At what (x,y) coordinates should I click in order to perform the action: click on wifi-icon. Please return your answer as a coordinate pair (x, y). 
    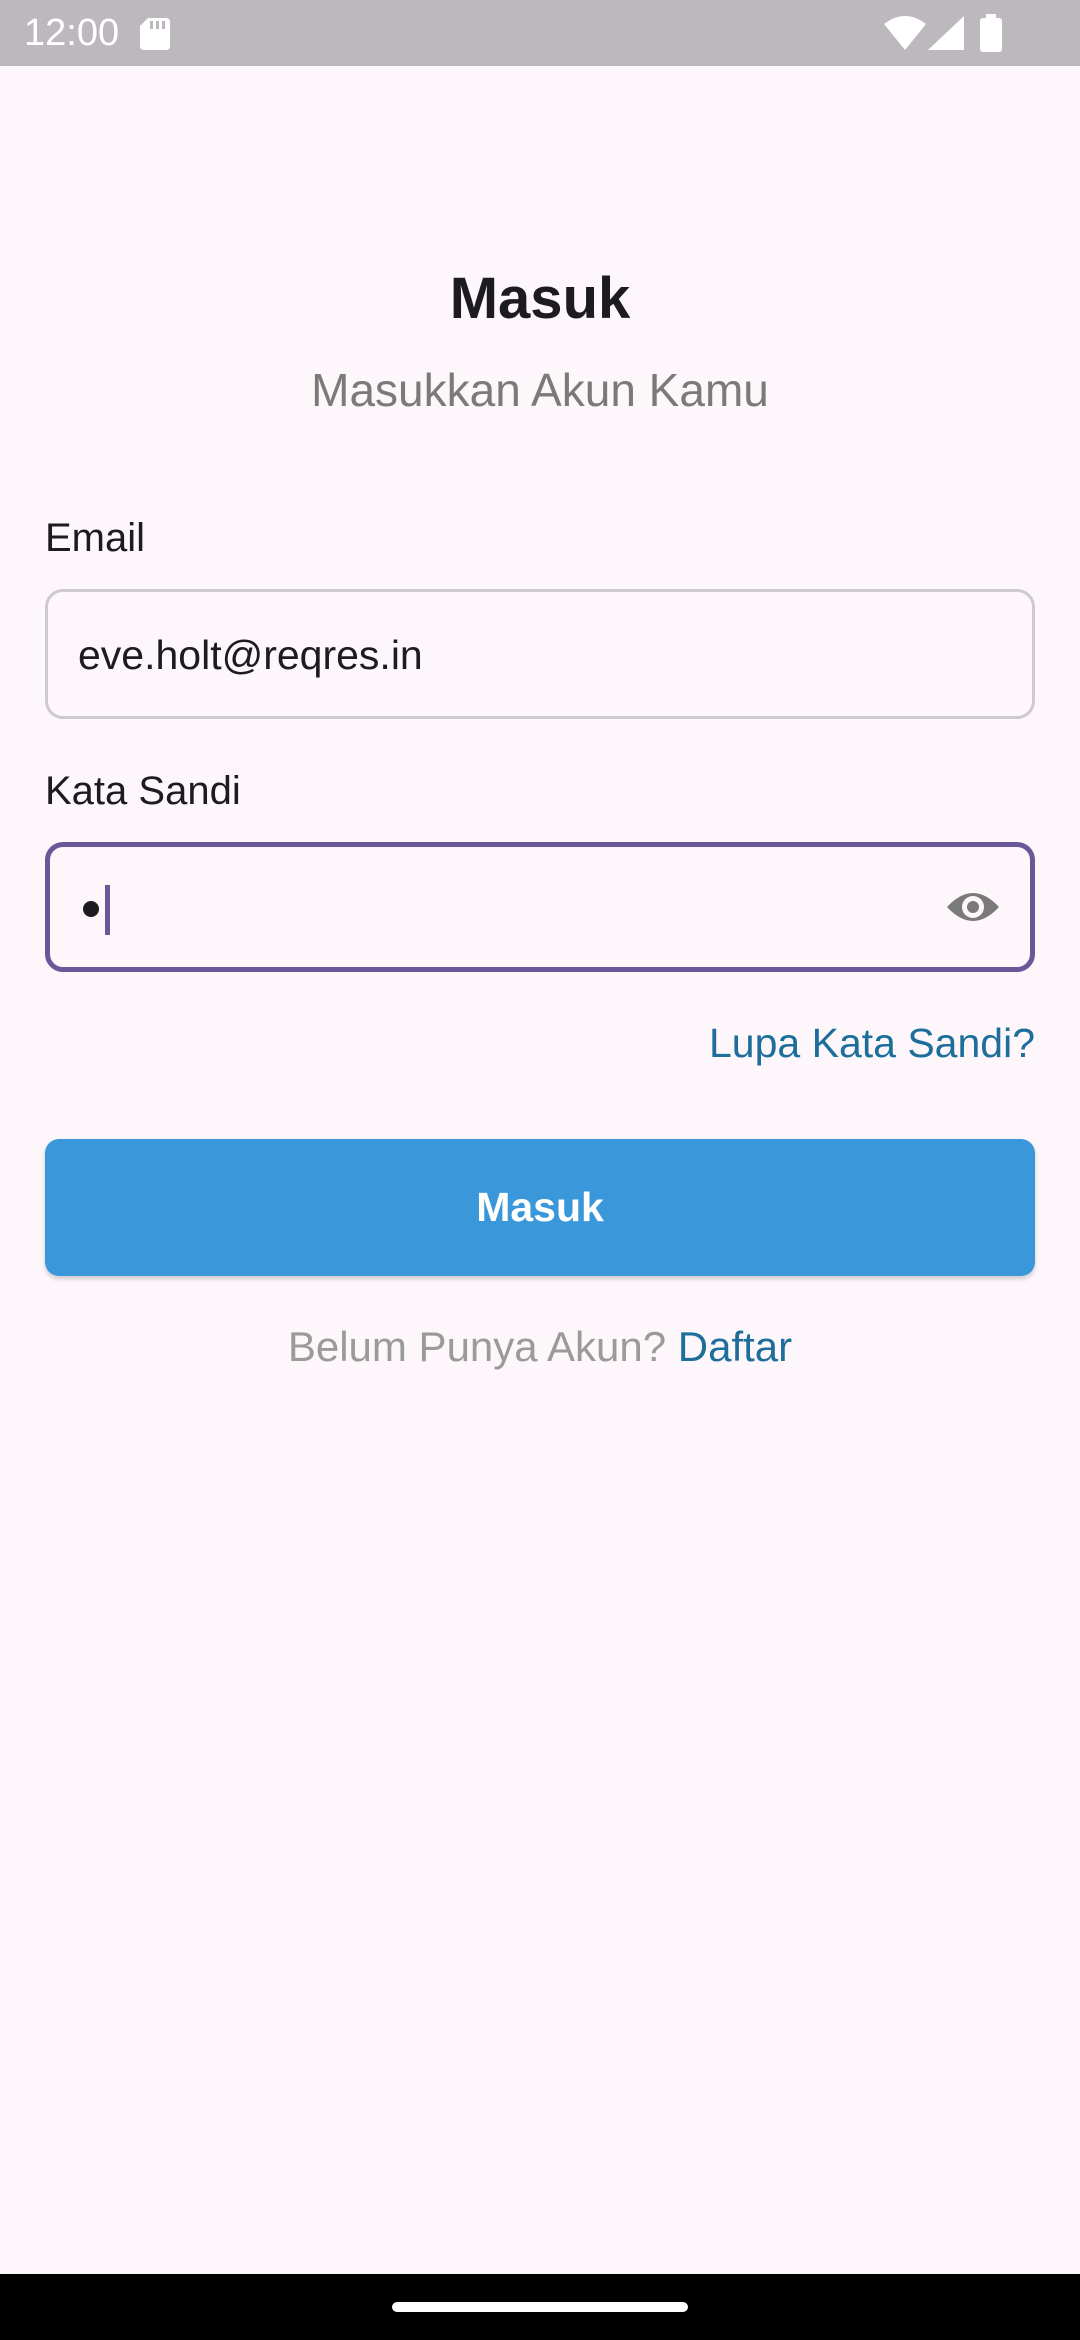
    Looking at the image, I should click on (905, 33).